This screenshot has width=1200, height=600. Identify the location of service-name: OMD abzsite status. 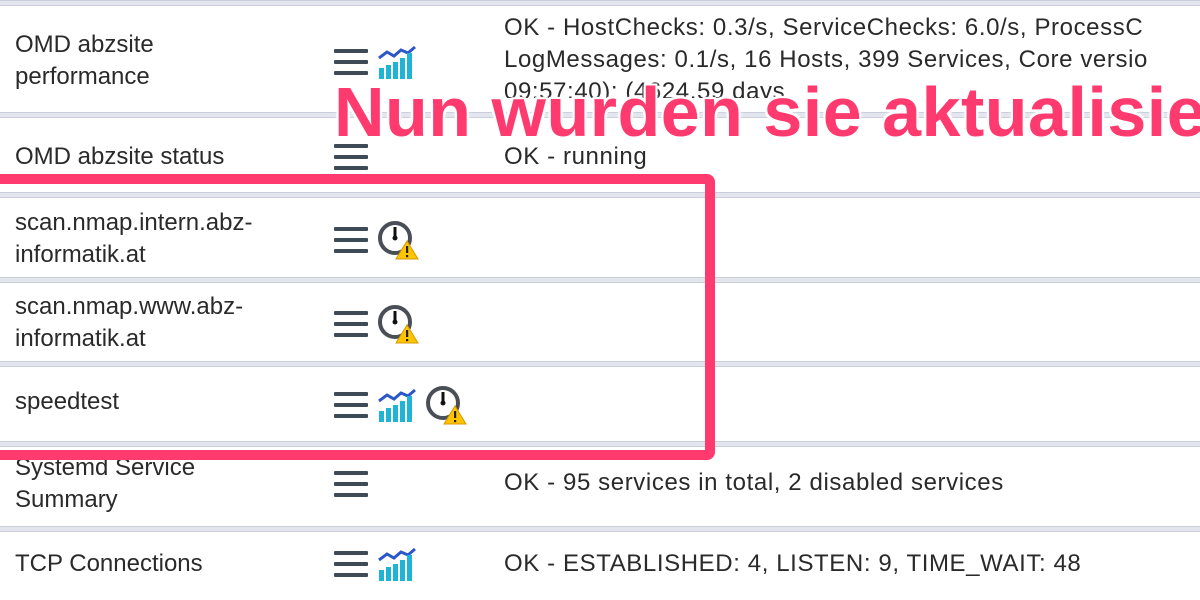
(165, 157).